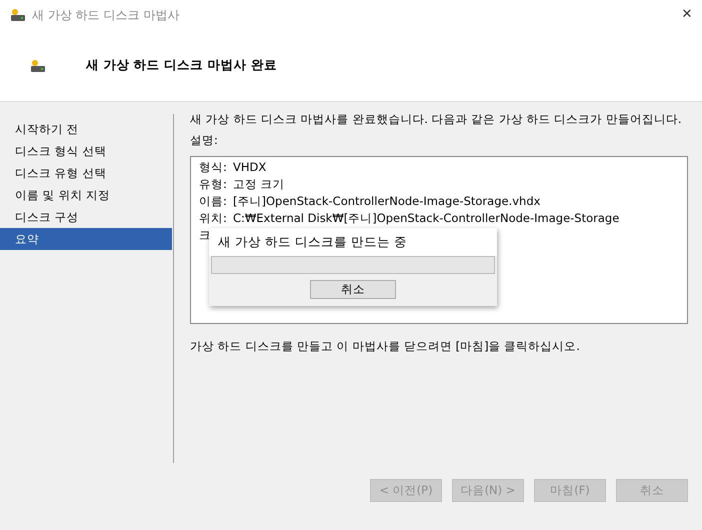  I want to click on summary-label: 유형:, so click(213, 184).